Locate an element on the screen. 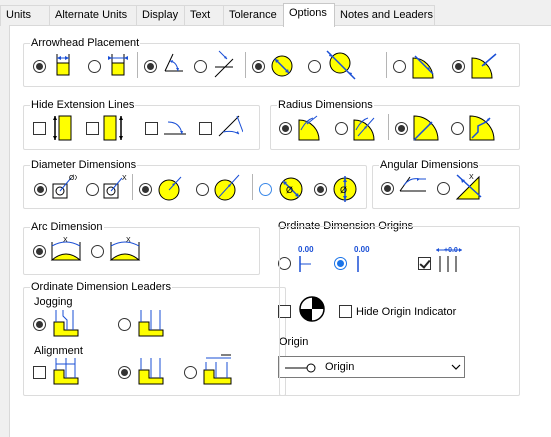 This screenshot has width=551, height=437. diameter-style-3-radio is located at coordinates (145, 189).